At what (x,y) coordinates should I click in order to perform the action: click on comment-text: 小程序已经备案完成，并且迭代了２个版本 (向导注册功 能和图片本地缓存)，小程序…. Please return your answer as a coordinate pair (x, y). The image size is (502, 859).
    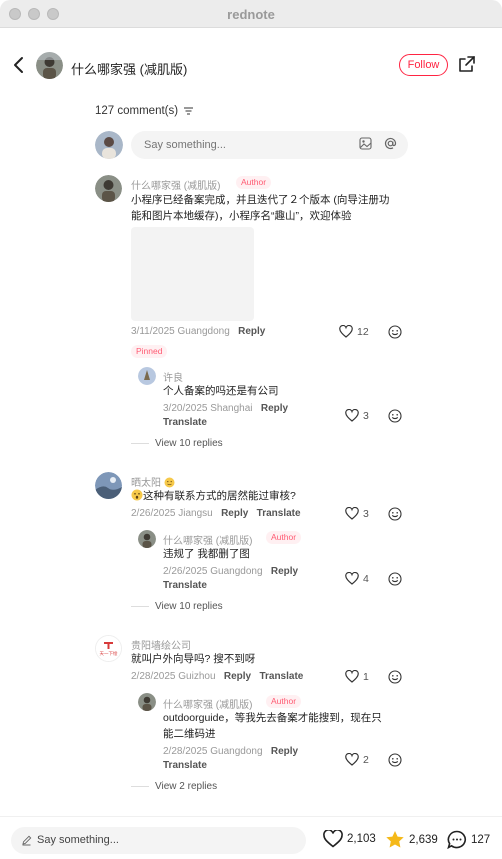
    Looking at the image, I should click on (260, 208).